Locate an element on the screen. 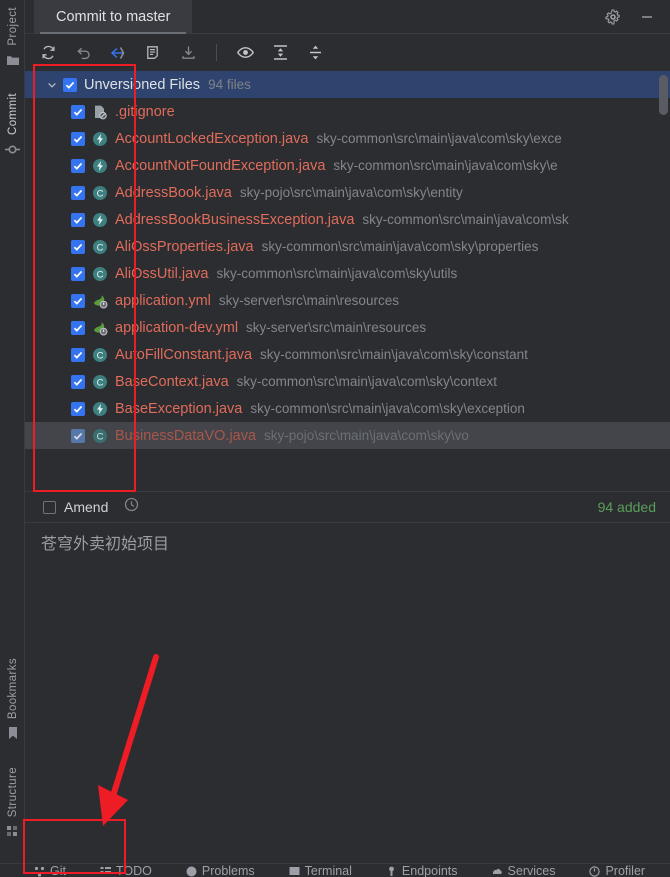  sidebar-item-project: Project is located at coordinates (12, 40).